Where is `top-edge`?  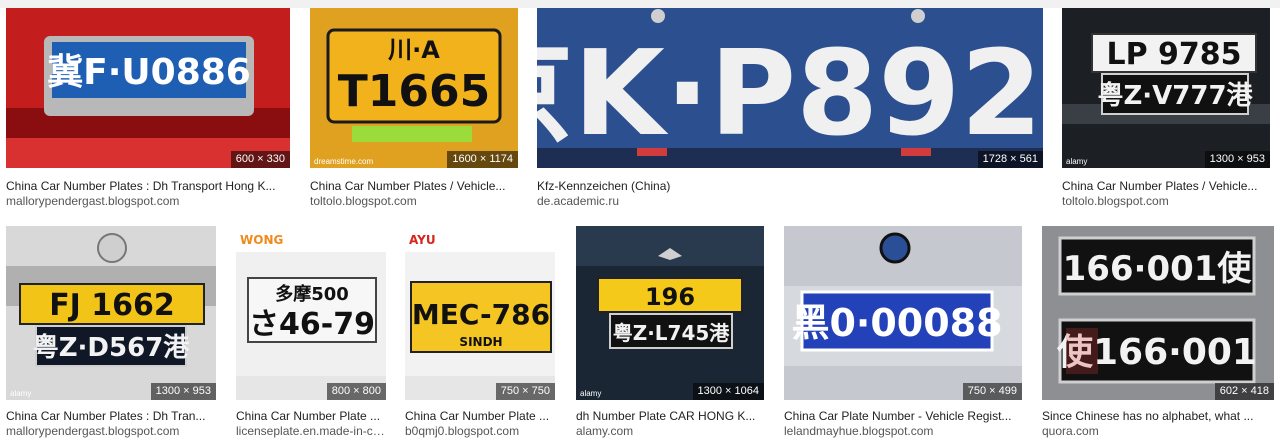
top-edge is located at coordinates (640, 4).